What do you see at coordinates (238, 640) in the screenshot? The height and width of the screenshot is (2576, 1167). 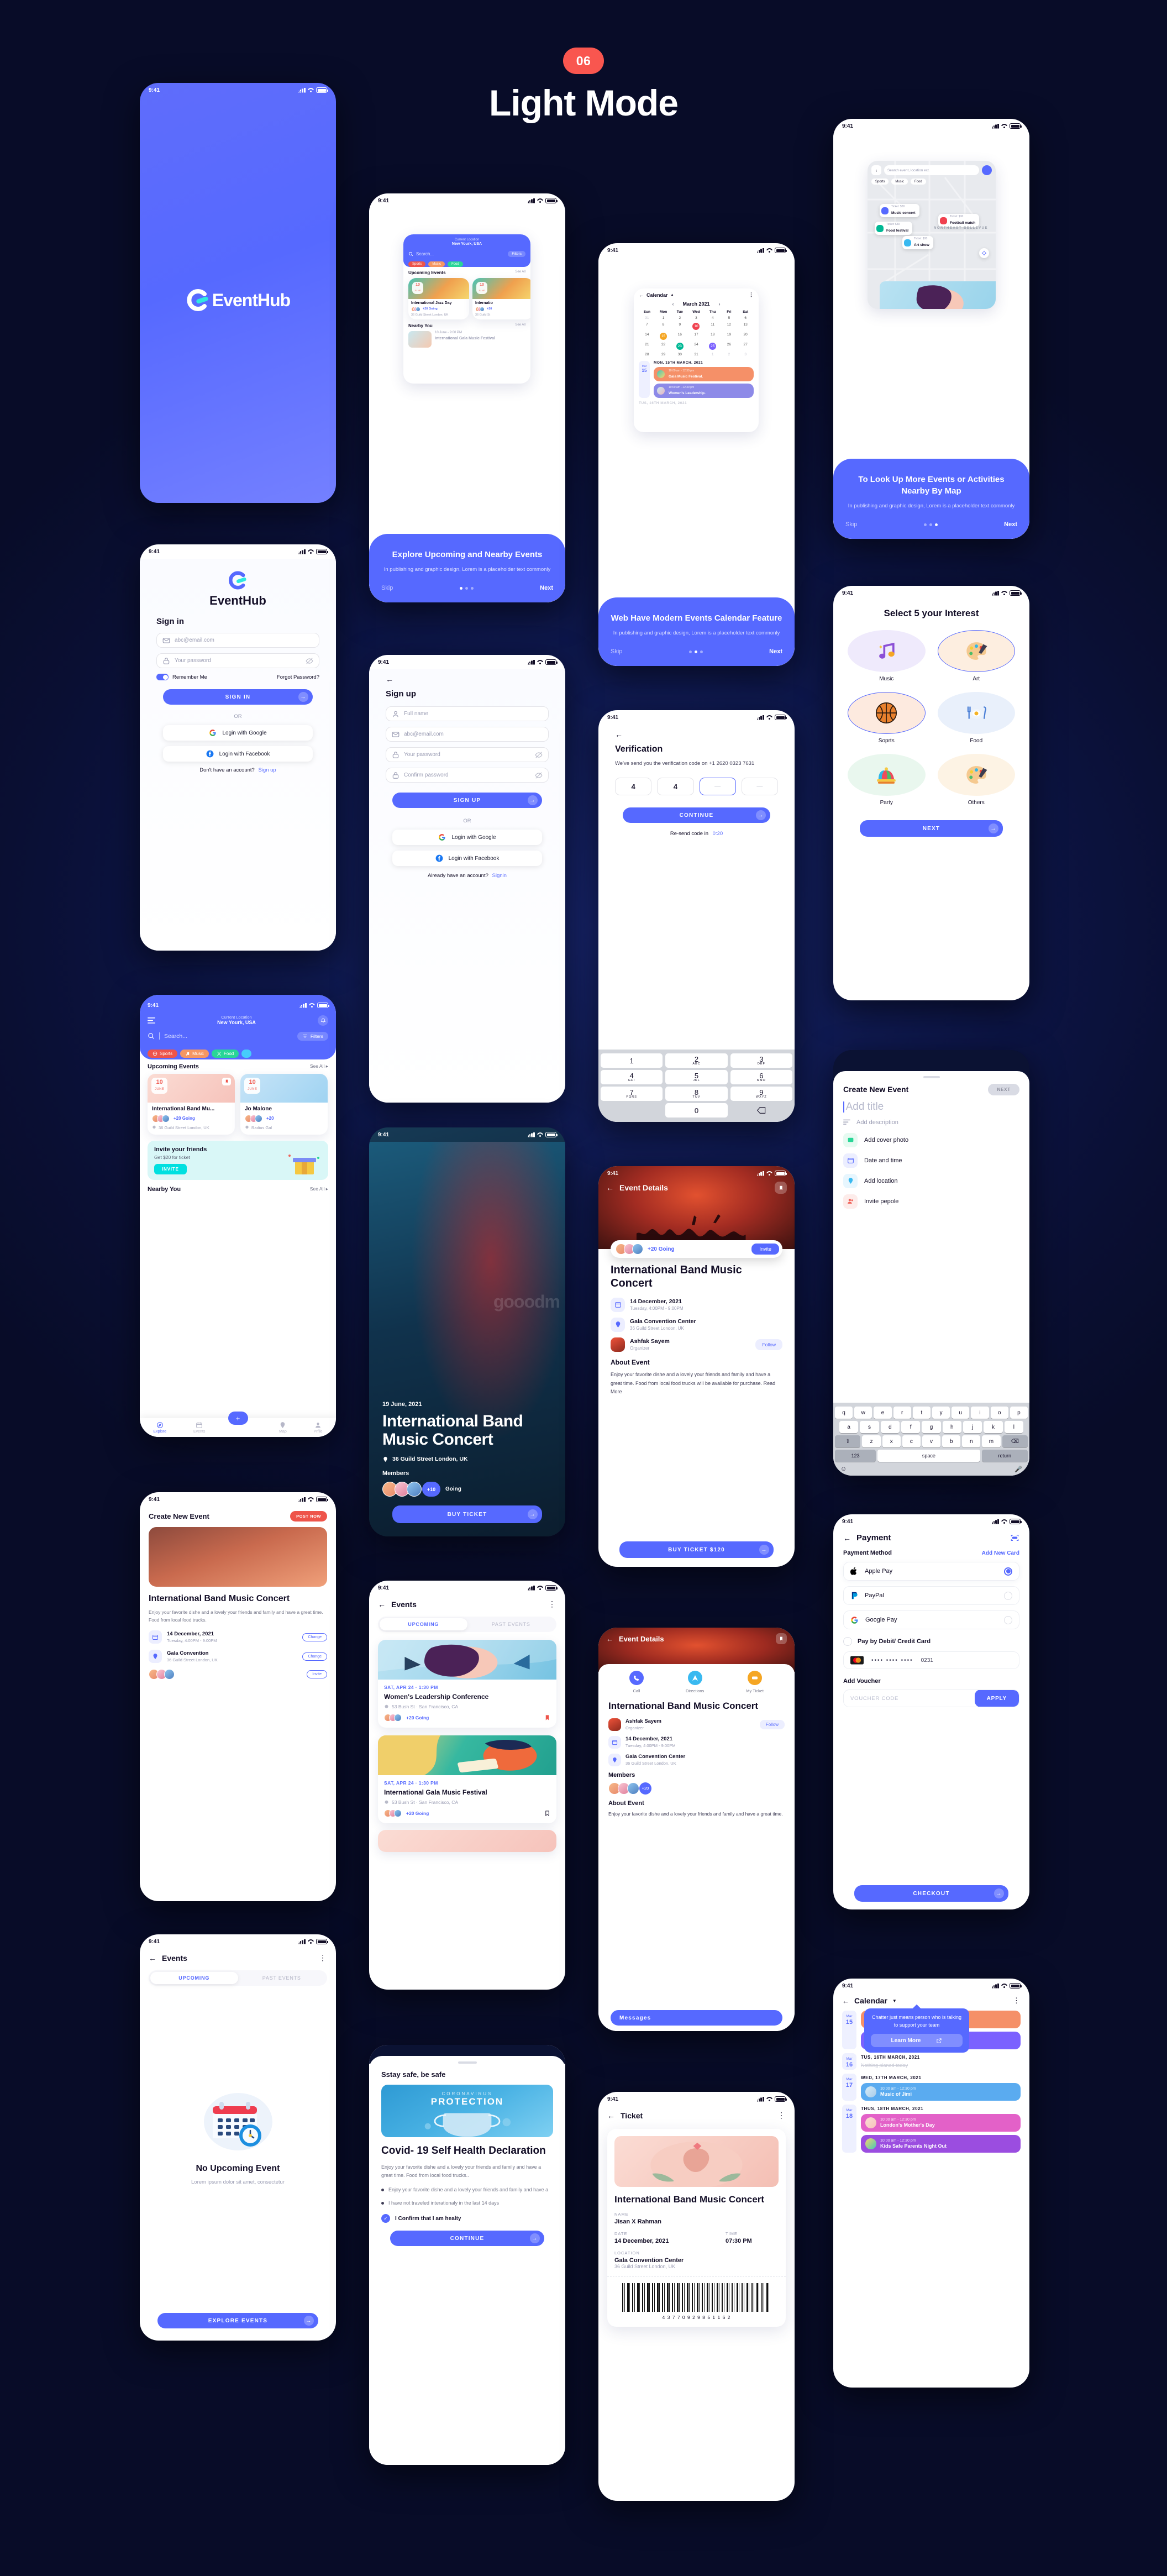 I see `email-field: abc@email.com` at bounding box center [238, 640].